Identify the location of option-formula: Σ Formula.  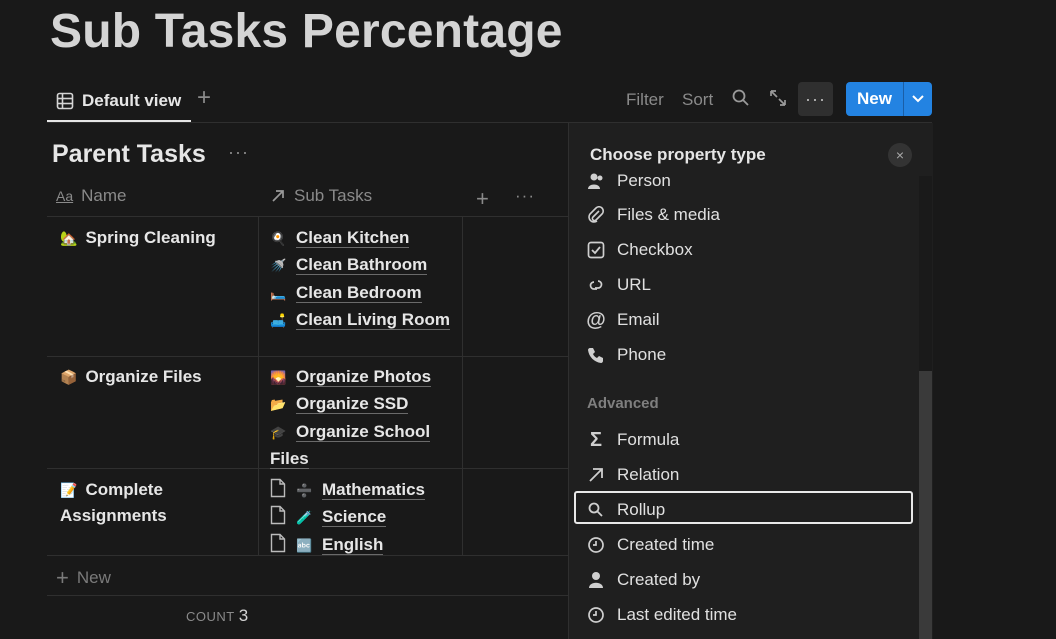
(632, 440).